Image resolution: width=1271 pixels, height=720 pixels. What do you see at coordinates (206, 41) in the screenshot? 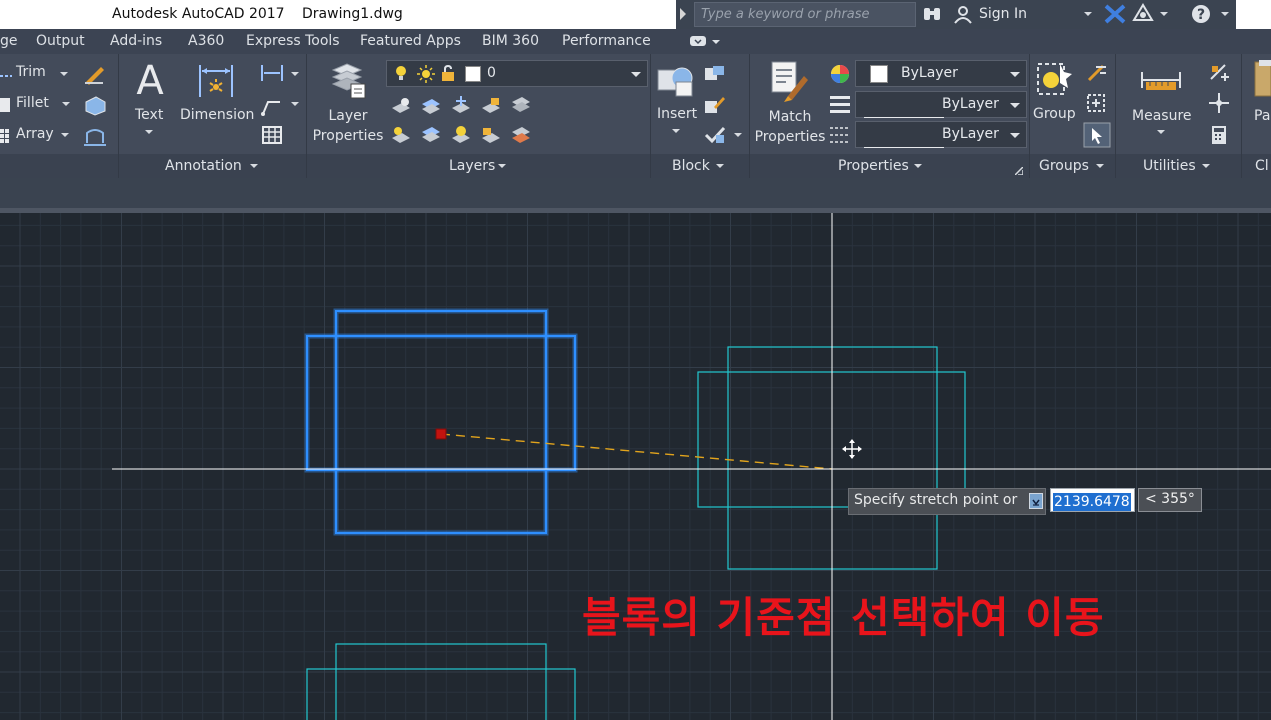
I see `tab-a360: A360` at bounding box center [206, 41].